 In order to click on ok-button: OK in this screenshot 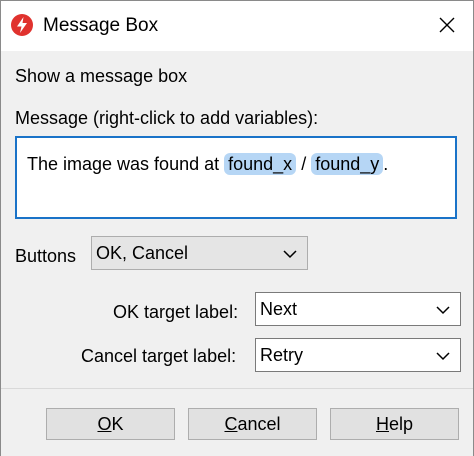, I will do `click(110, 424)`.